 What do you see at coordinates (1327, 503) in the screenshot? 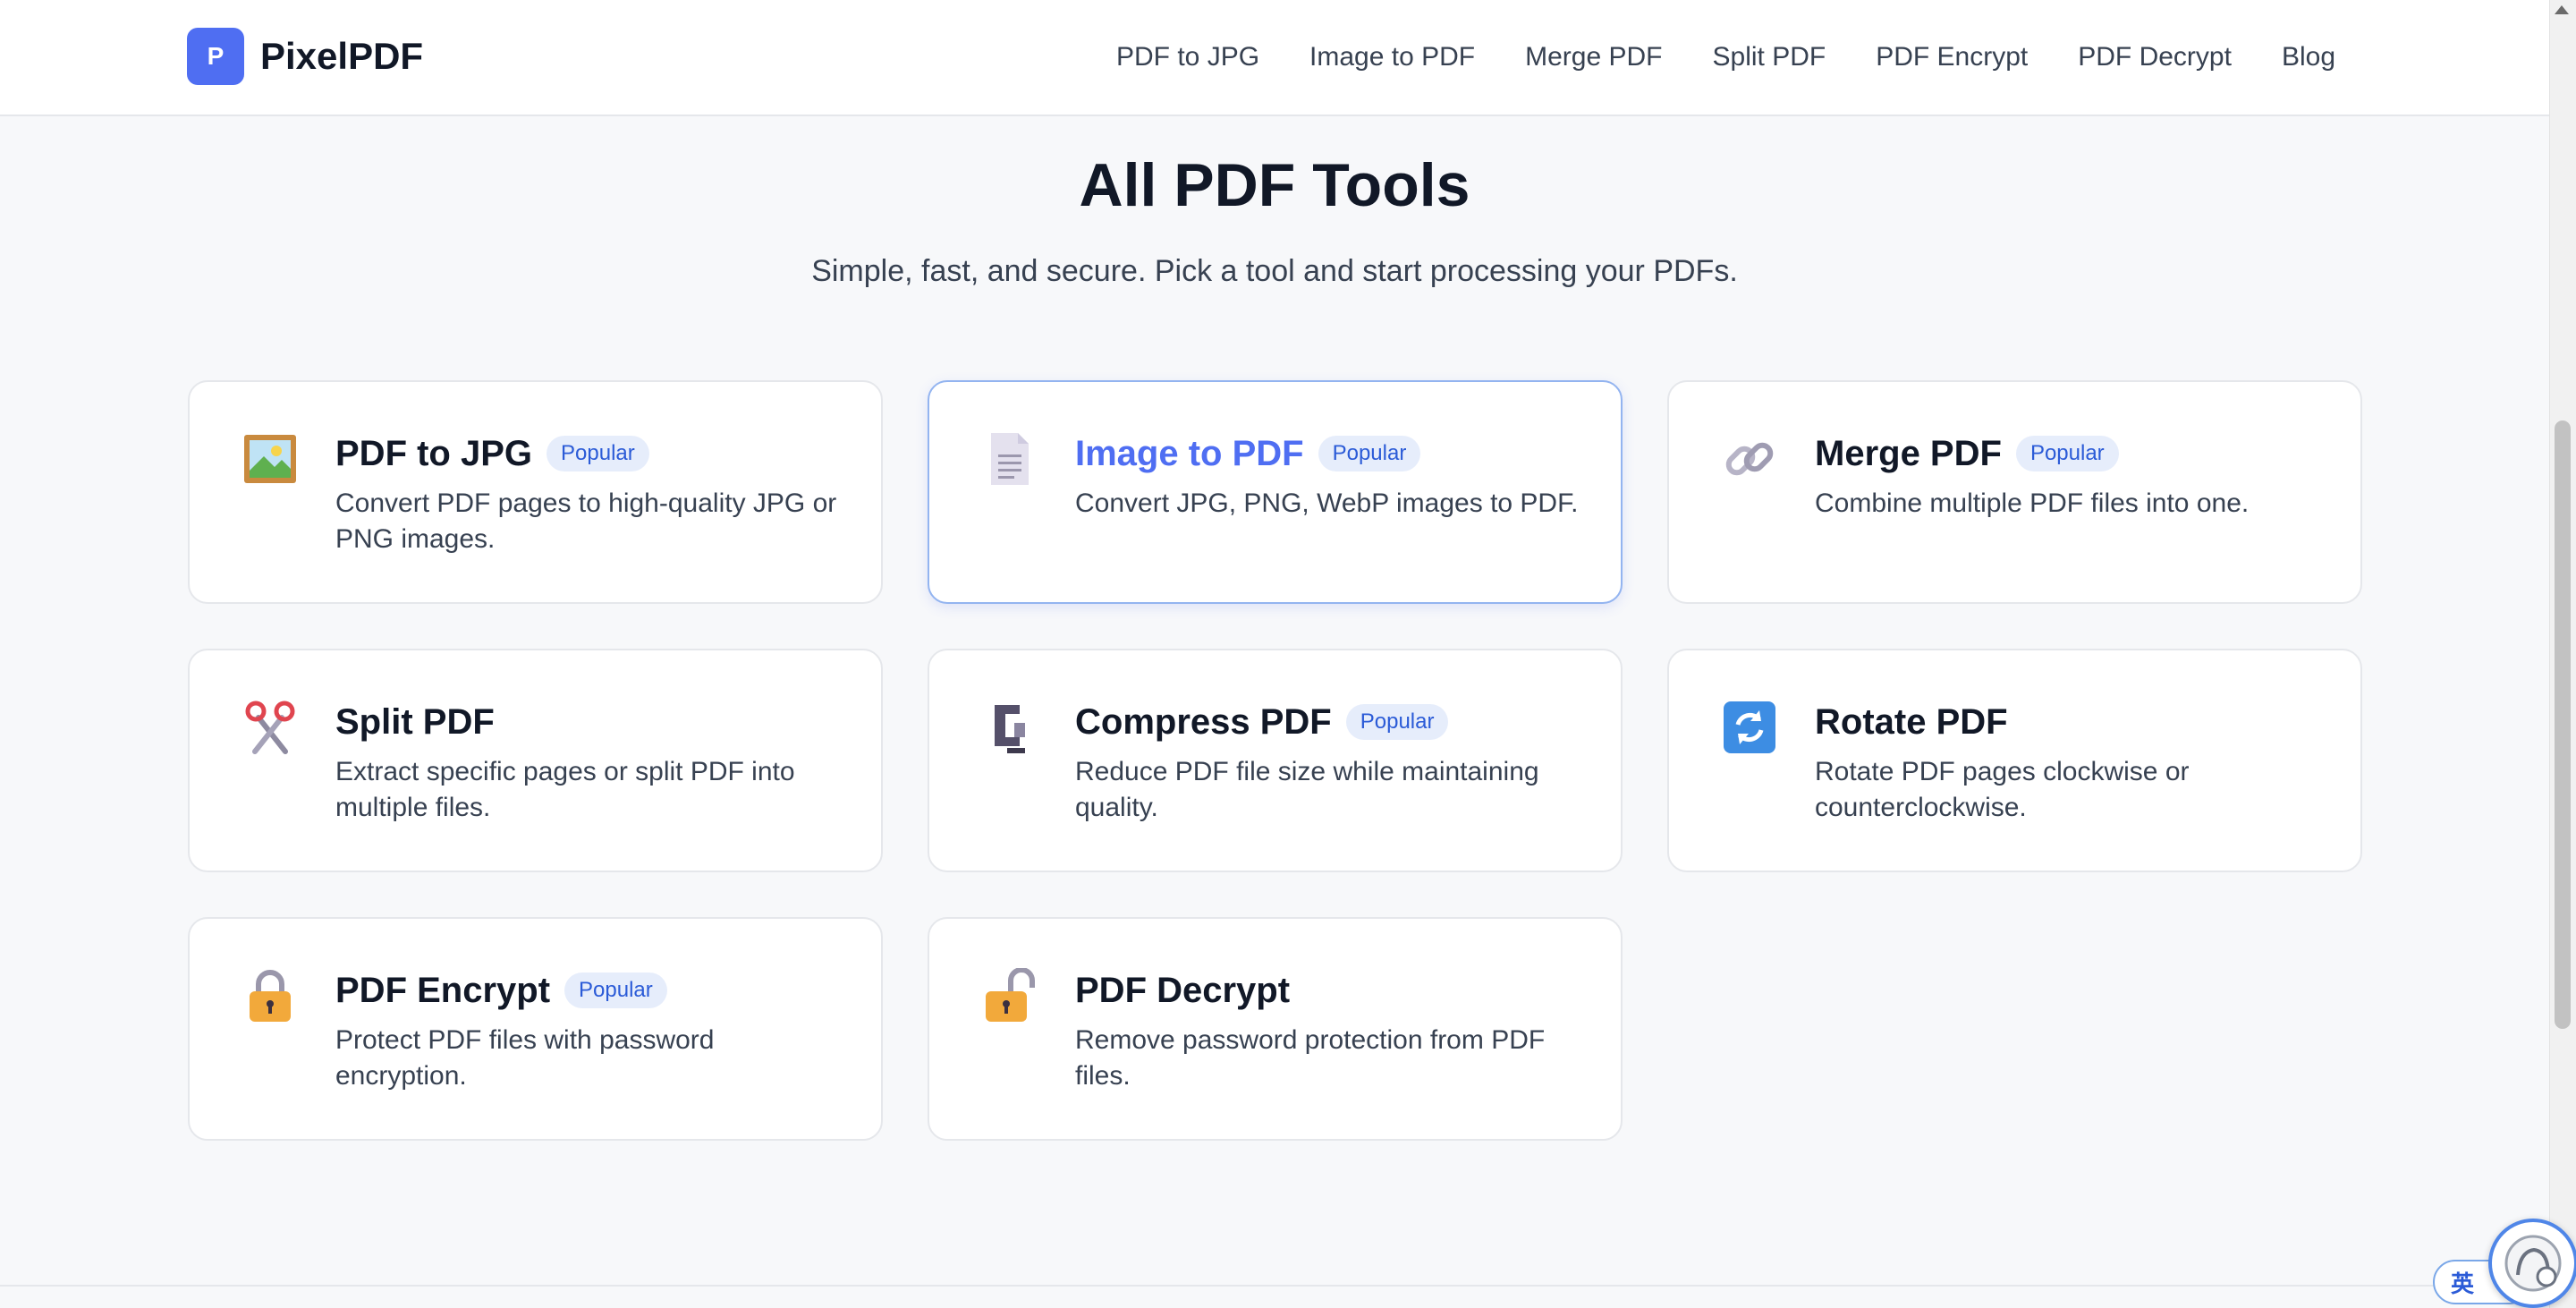
I see `tool-description: Convert JPG, PNG, WebP images to PDF.` at bounding box center [1327, 503].